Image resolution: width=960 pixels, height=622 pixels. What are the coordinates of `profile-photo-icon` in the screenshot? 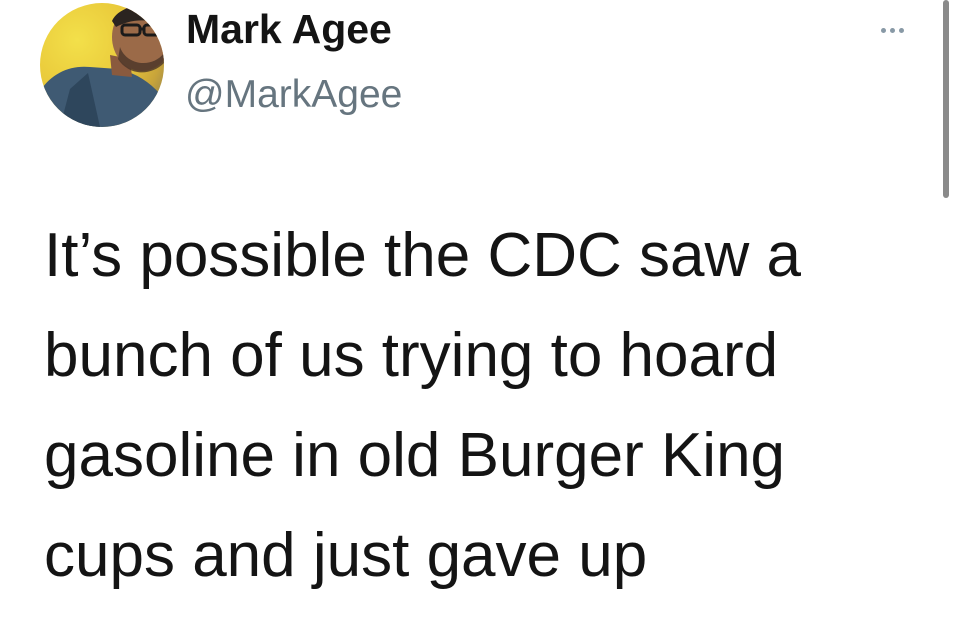 It's located at (102, 65).